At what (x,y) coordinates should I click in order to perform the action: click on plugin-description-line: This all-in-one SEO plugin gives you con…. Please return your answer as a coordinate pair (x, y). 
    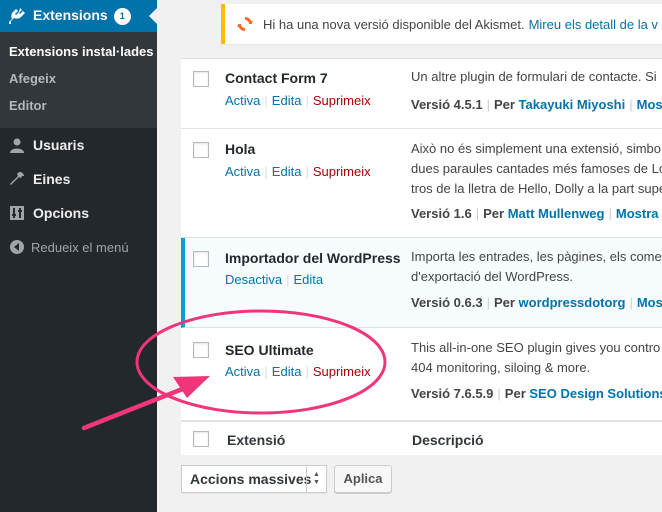
    Looking at the image, I should click on (536, 347).